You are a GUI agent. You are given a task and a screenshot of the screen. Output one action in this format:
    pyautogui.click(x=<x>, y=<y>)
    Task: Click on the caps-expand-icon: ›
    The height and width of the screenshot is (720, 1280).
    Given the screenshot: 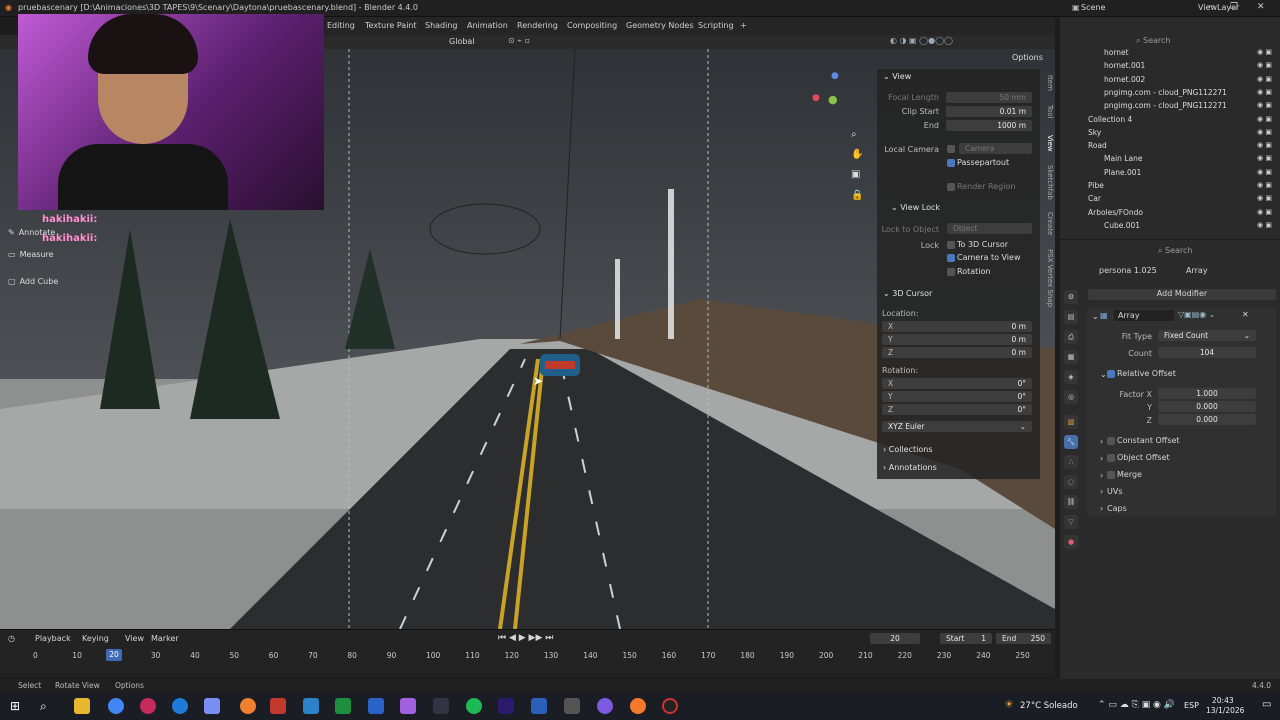 What is the action you would take?
    pyautogui.click(x=1101, y=508)
    